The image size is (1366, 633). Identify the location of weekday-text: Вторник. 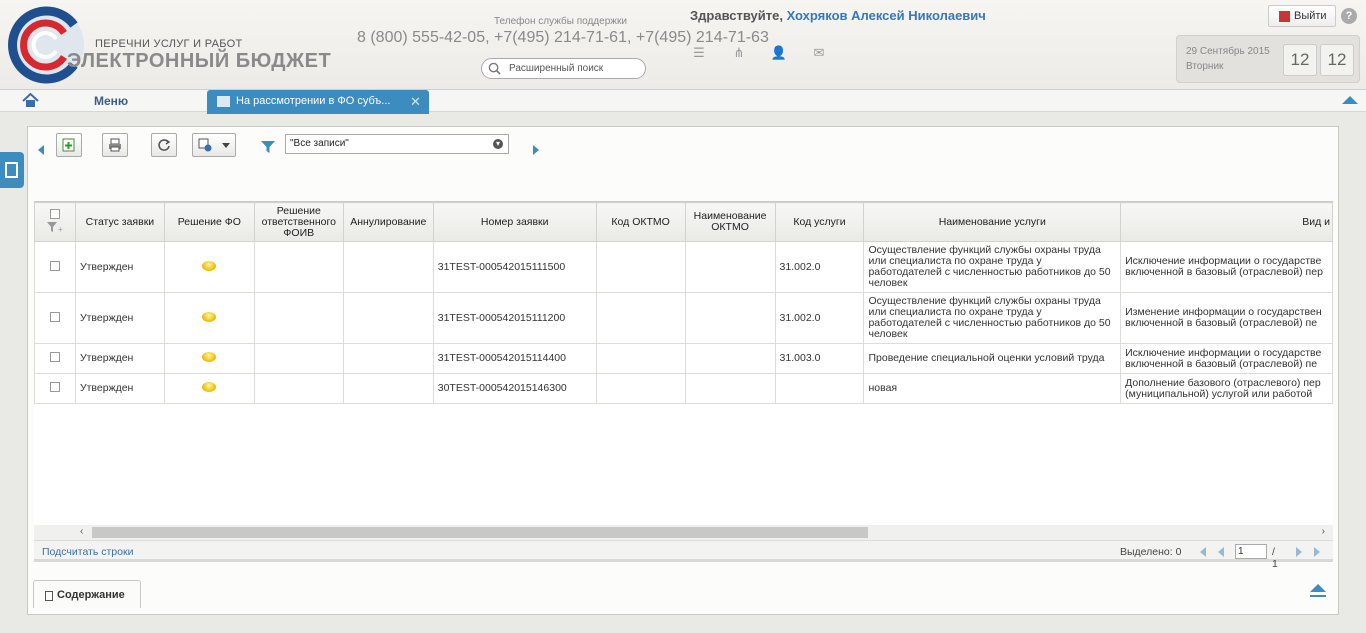
(1205, 66).